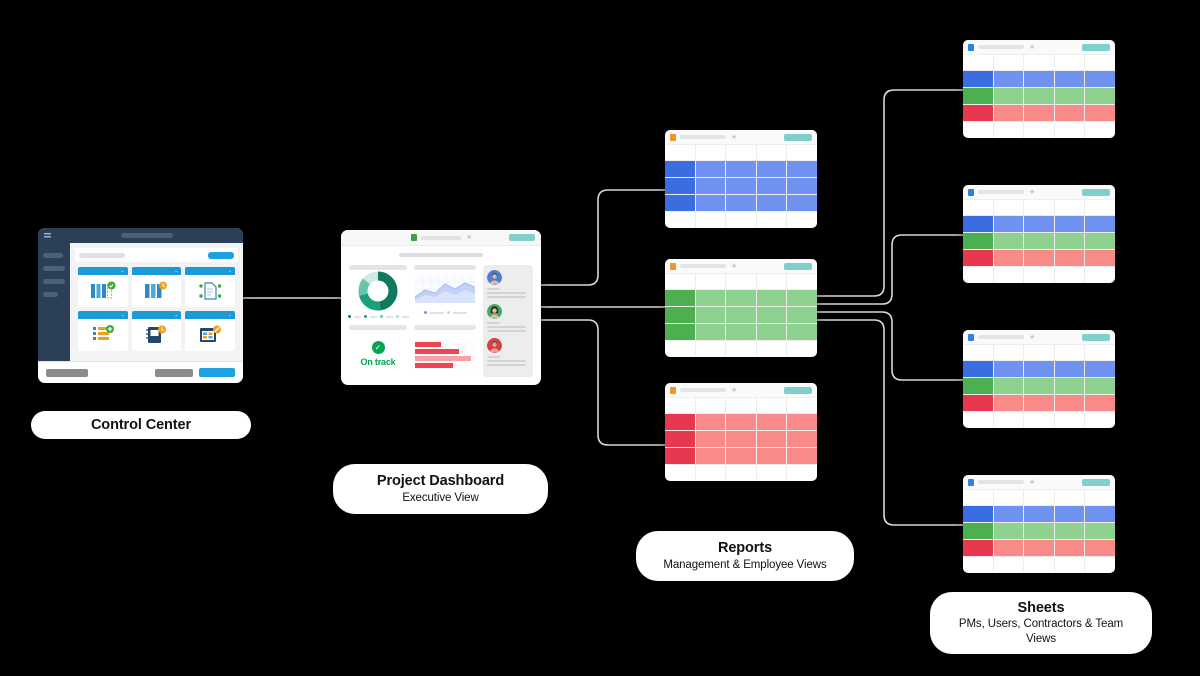 The width and height of the screenshot is (1200, 676). What do you see at coordinates (445, 291) in the screenshot?
I see `area-chart-widget` at bounding box center [445, 291].